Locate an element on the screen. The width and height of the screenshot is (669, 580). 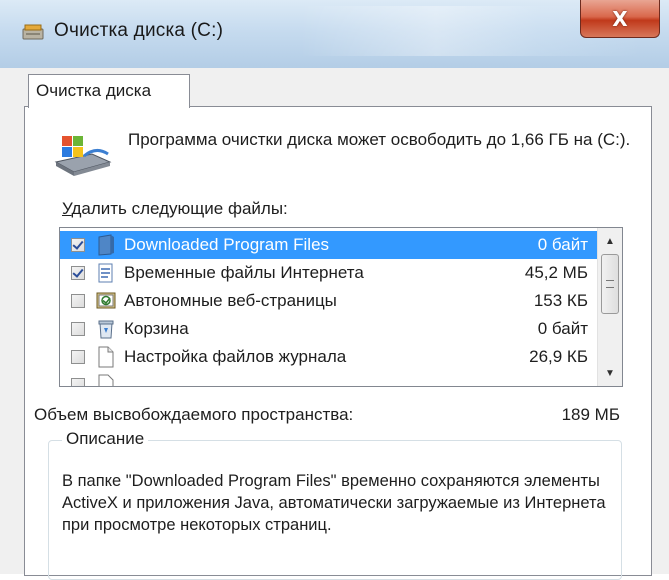
tab-disk-cleanup: Очистка диска is located at coordinates (109, 91).